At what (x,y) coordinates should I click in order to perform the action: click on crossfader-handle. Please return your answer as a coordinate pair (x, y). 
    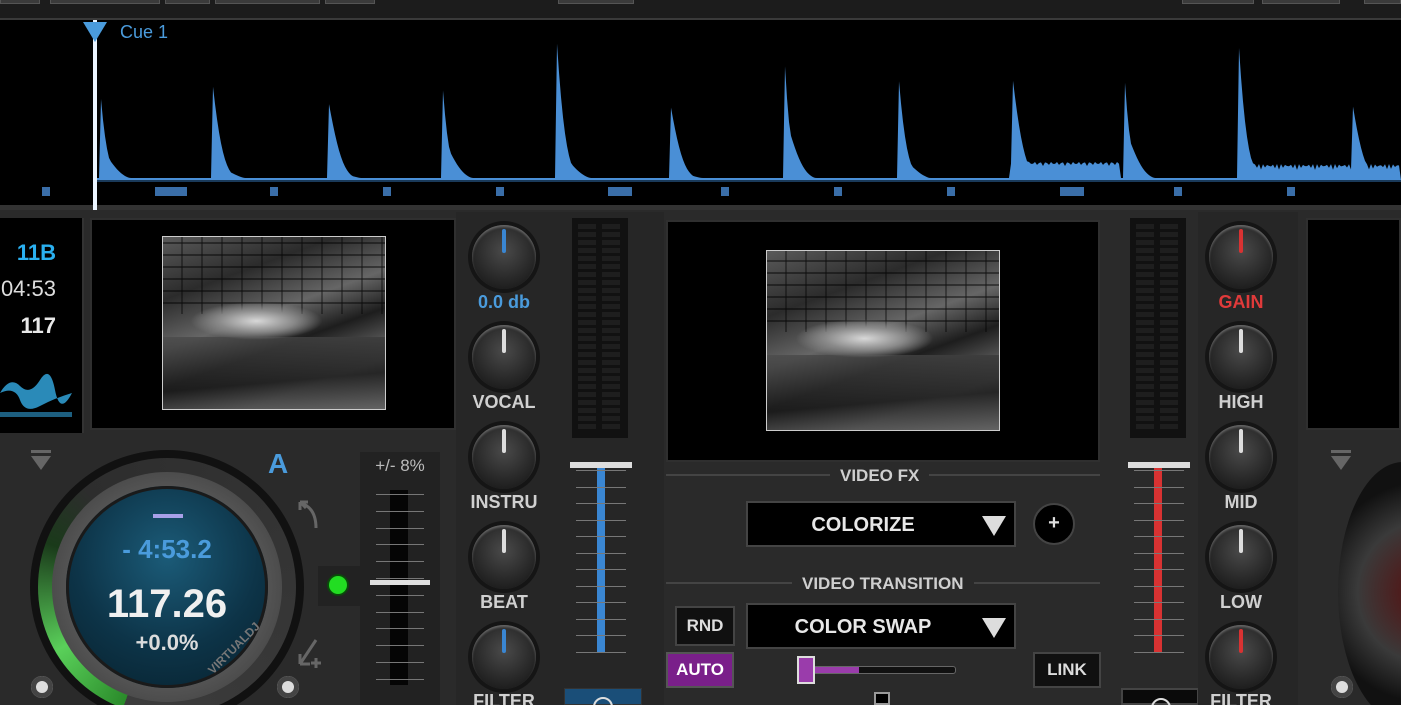
    Looking at the image, I should click on (882, 698).